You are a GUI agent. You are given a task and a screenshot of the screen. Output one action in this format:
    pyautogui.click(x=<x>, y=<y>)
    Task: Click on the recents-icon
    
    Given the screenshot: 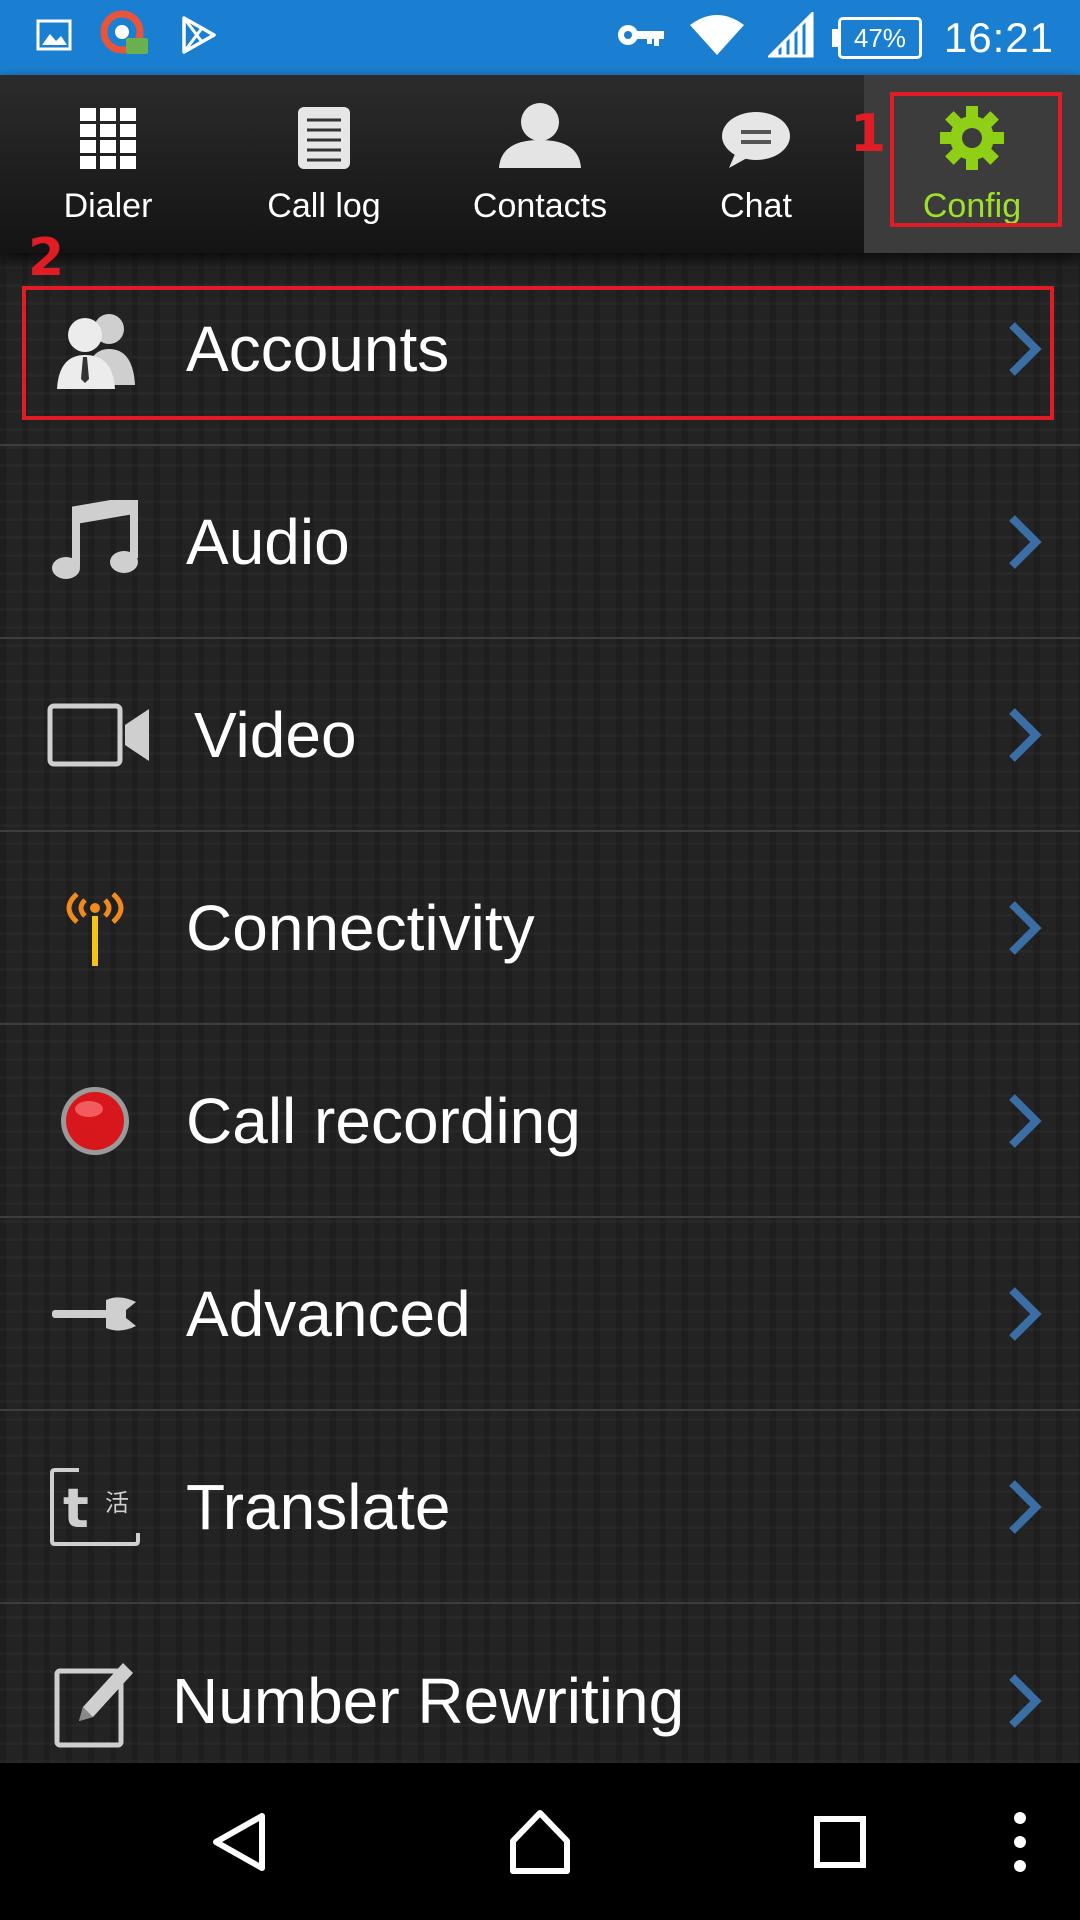 What is the action you would take?
    pyautogui.click(x=840, y=1841)
    